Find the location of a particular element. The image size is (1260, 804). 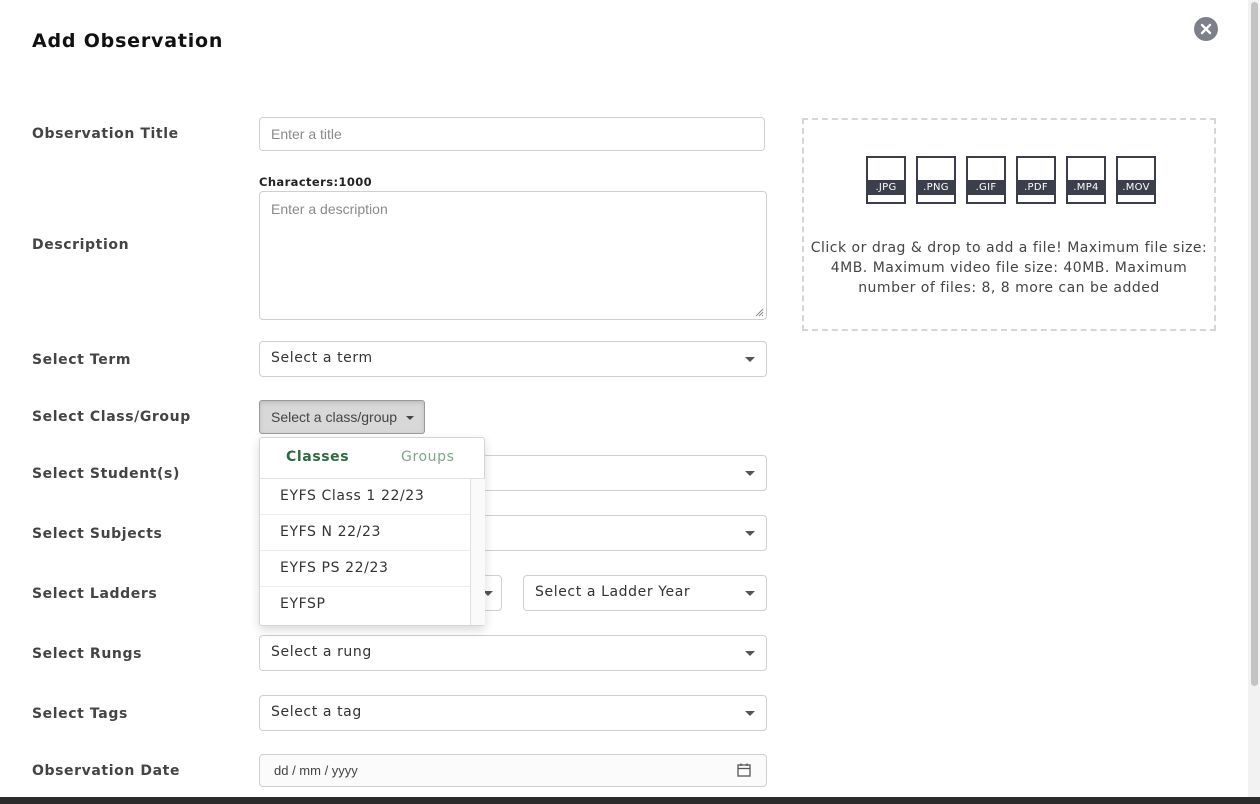

mp4-file-icon: .MP4 is located at coordinates (1086, 180).